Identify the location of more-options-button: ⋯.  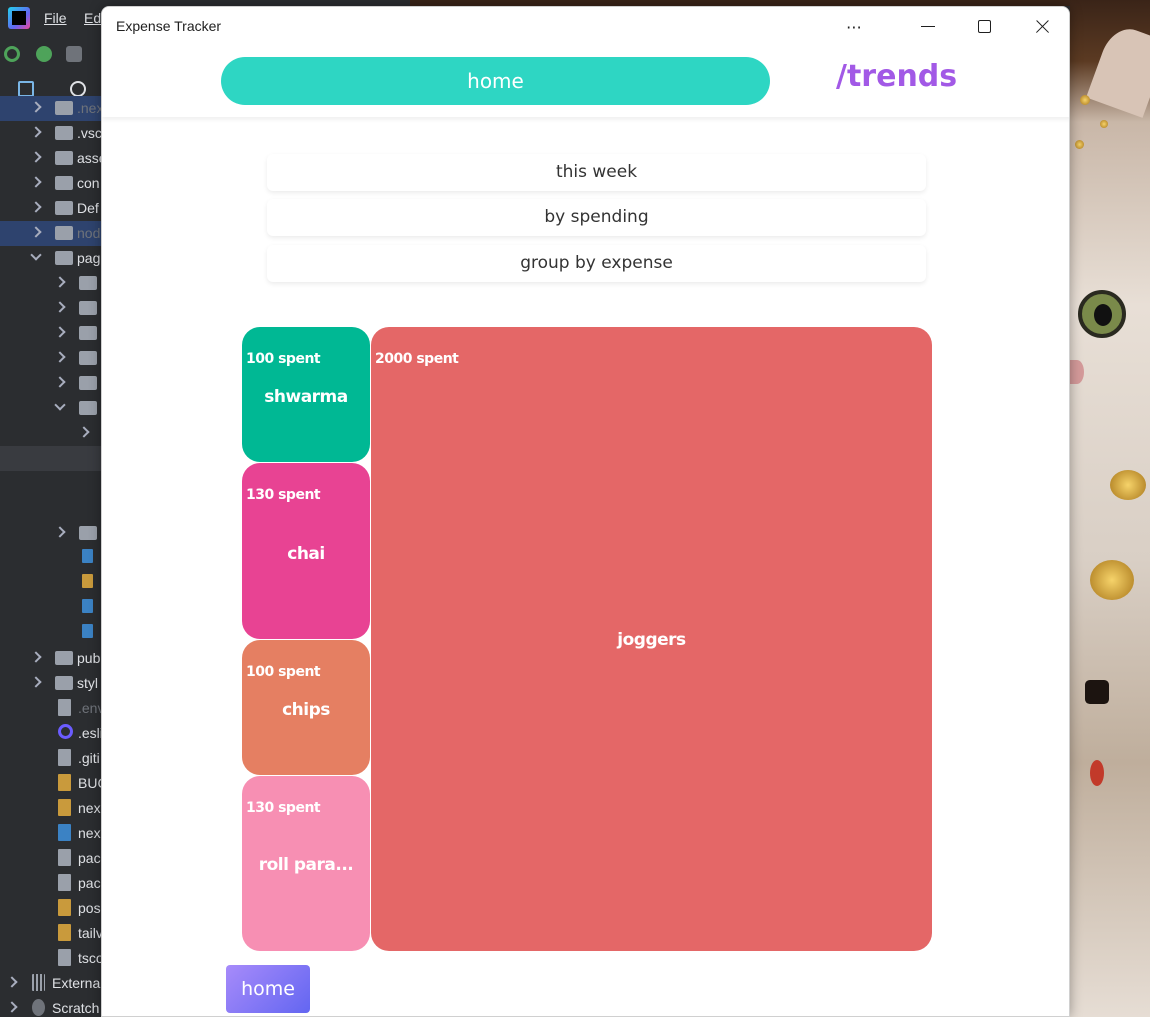
(854, 27).